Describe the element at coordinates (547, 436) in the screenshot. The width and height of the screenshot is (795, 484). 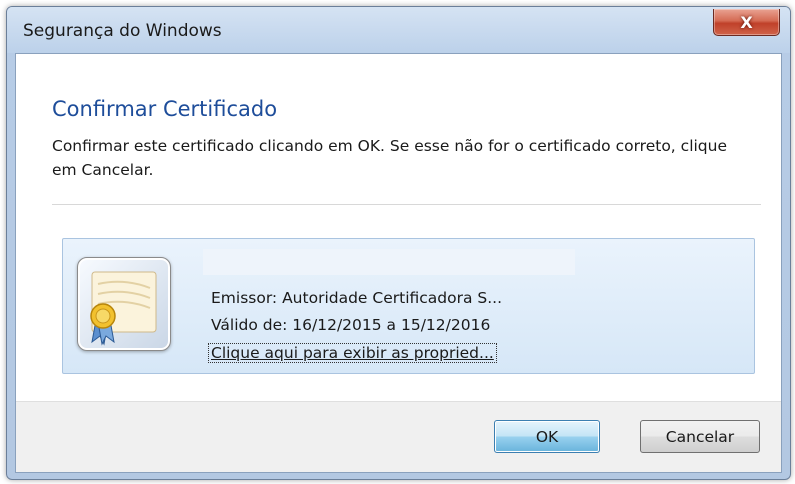
I see `ok-button: OK` at that location.